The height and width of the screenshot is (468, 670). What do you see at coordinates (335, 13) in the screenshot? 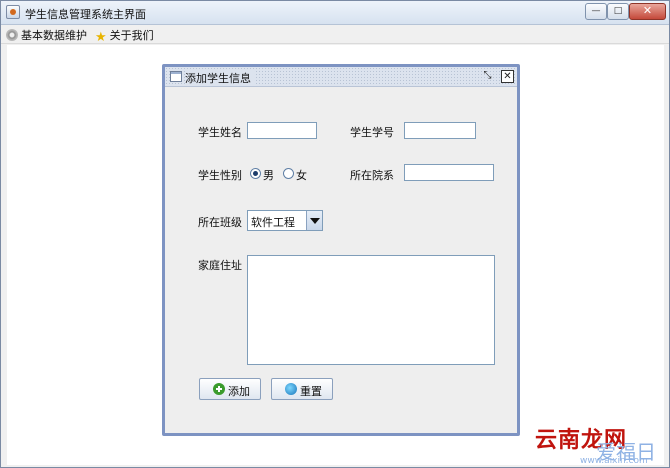
I see `title-bar: 学生信息管理系统主界面 — □ ✕` at bounding box center [335, 13].